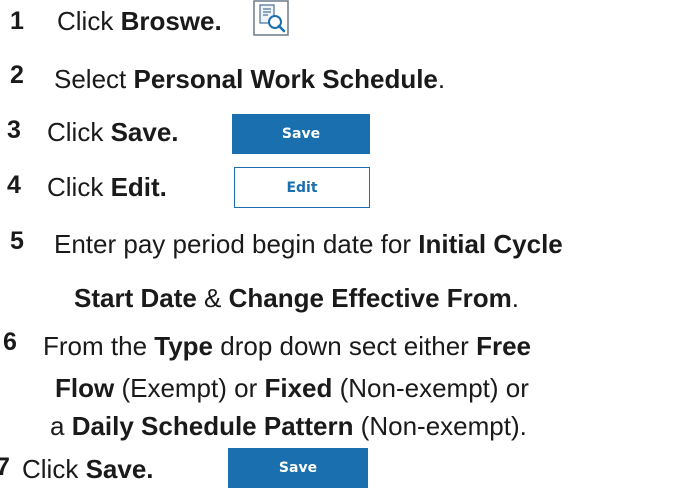  Describe the element at coordinates (297, 298) in the screenshot. I see `step-5-text-line-2: Start Date & Change Effective From.` at that location.